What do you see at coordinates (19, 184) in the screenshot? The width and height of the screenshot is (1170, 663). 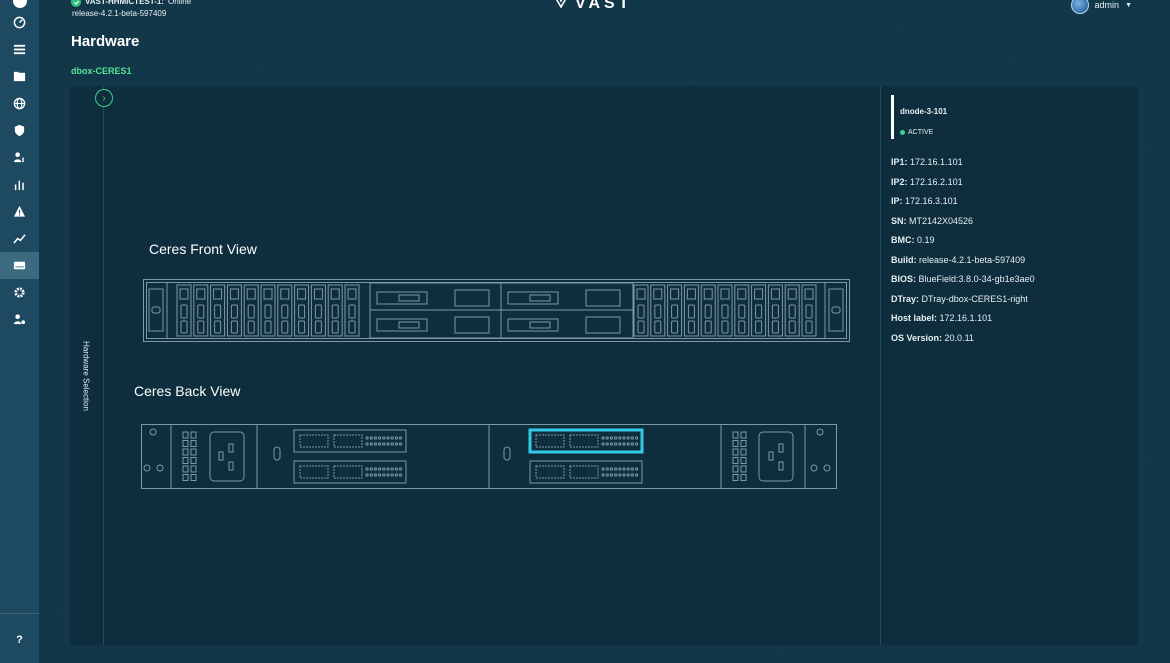 I see `bar-chart-icon` at bounding box center [19, 184].